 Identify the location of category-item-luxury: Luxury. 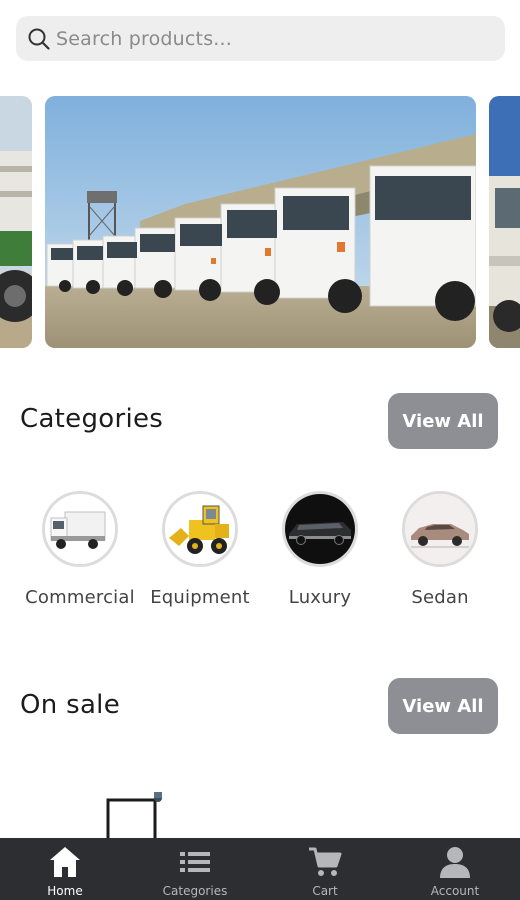
(320, 549).